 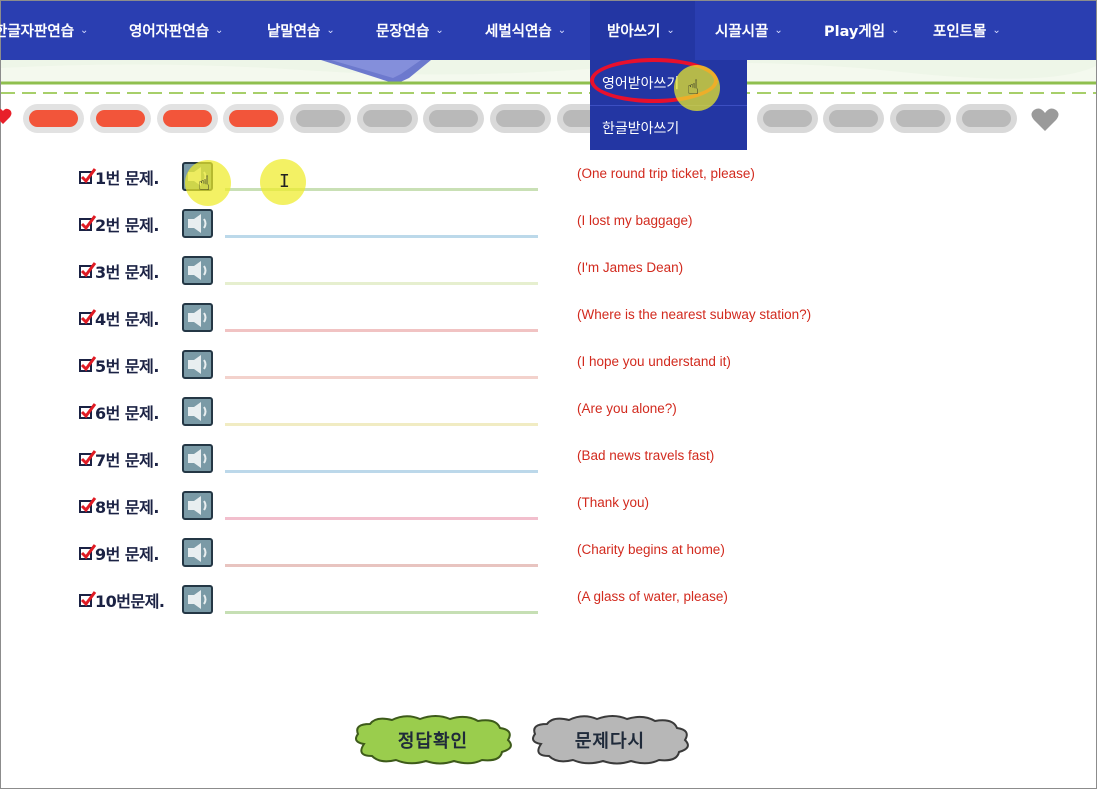 What do you see at coordinates (548, 601) in the screenshot?
I see `question-row: 10번문제. (A glass of water, please)` at bounding box center [548, 601].